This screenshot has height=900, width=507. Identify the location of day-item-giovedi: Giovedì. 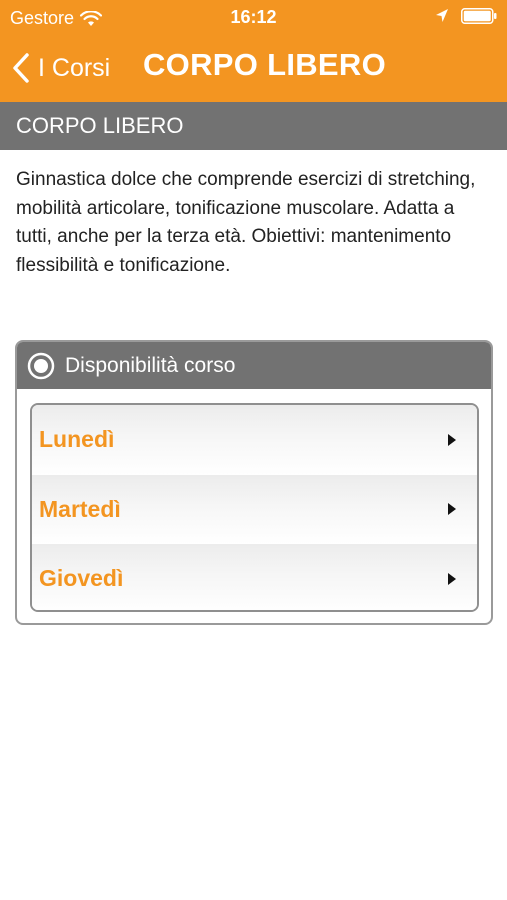
(254, 577).